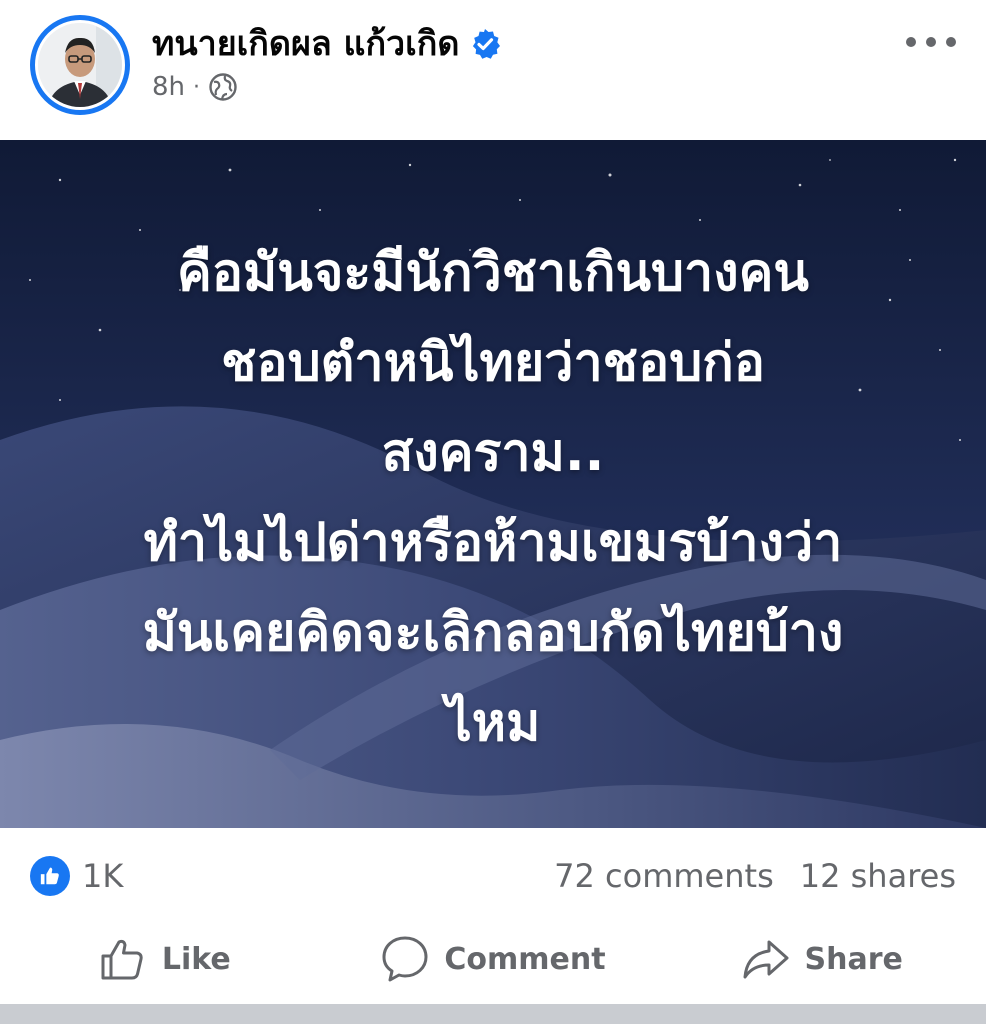  I want to click on like-count: 1K, so click(102, 876).